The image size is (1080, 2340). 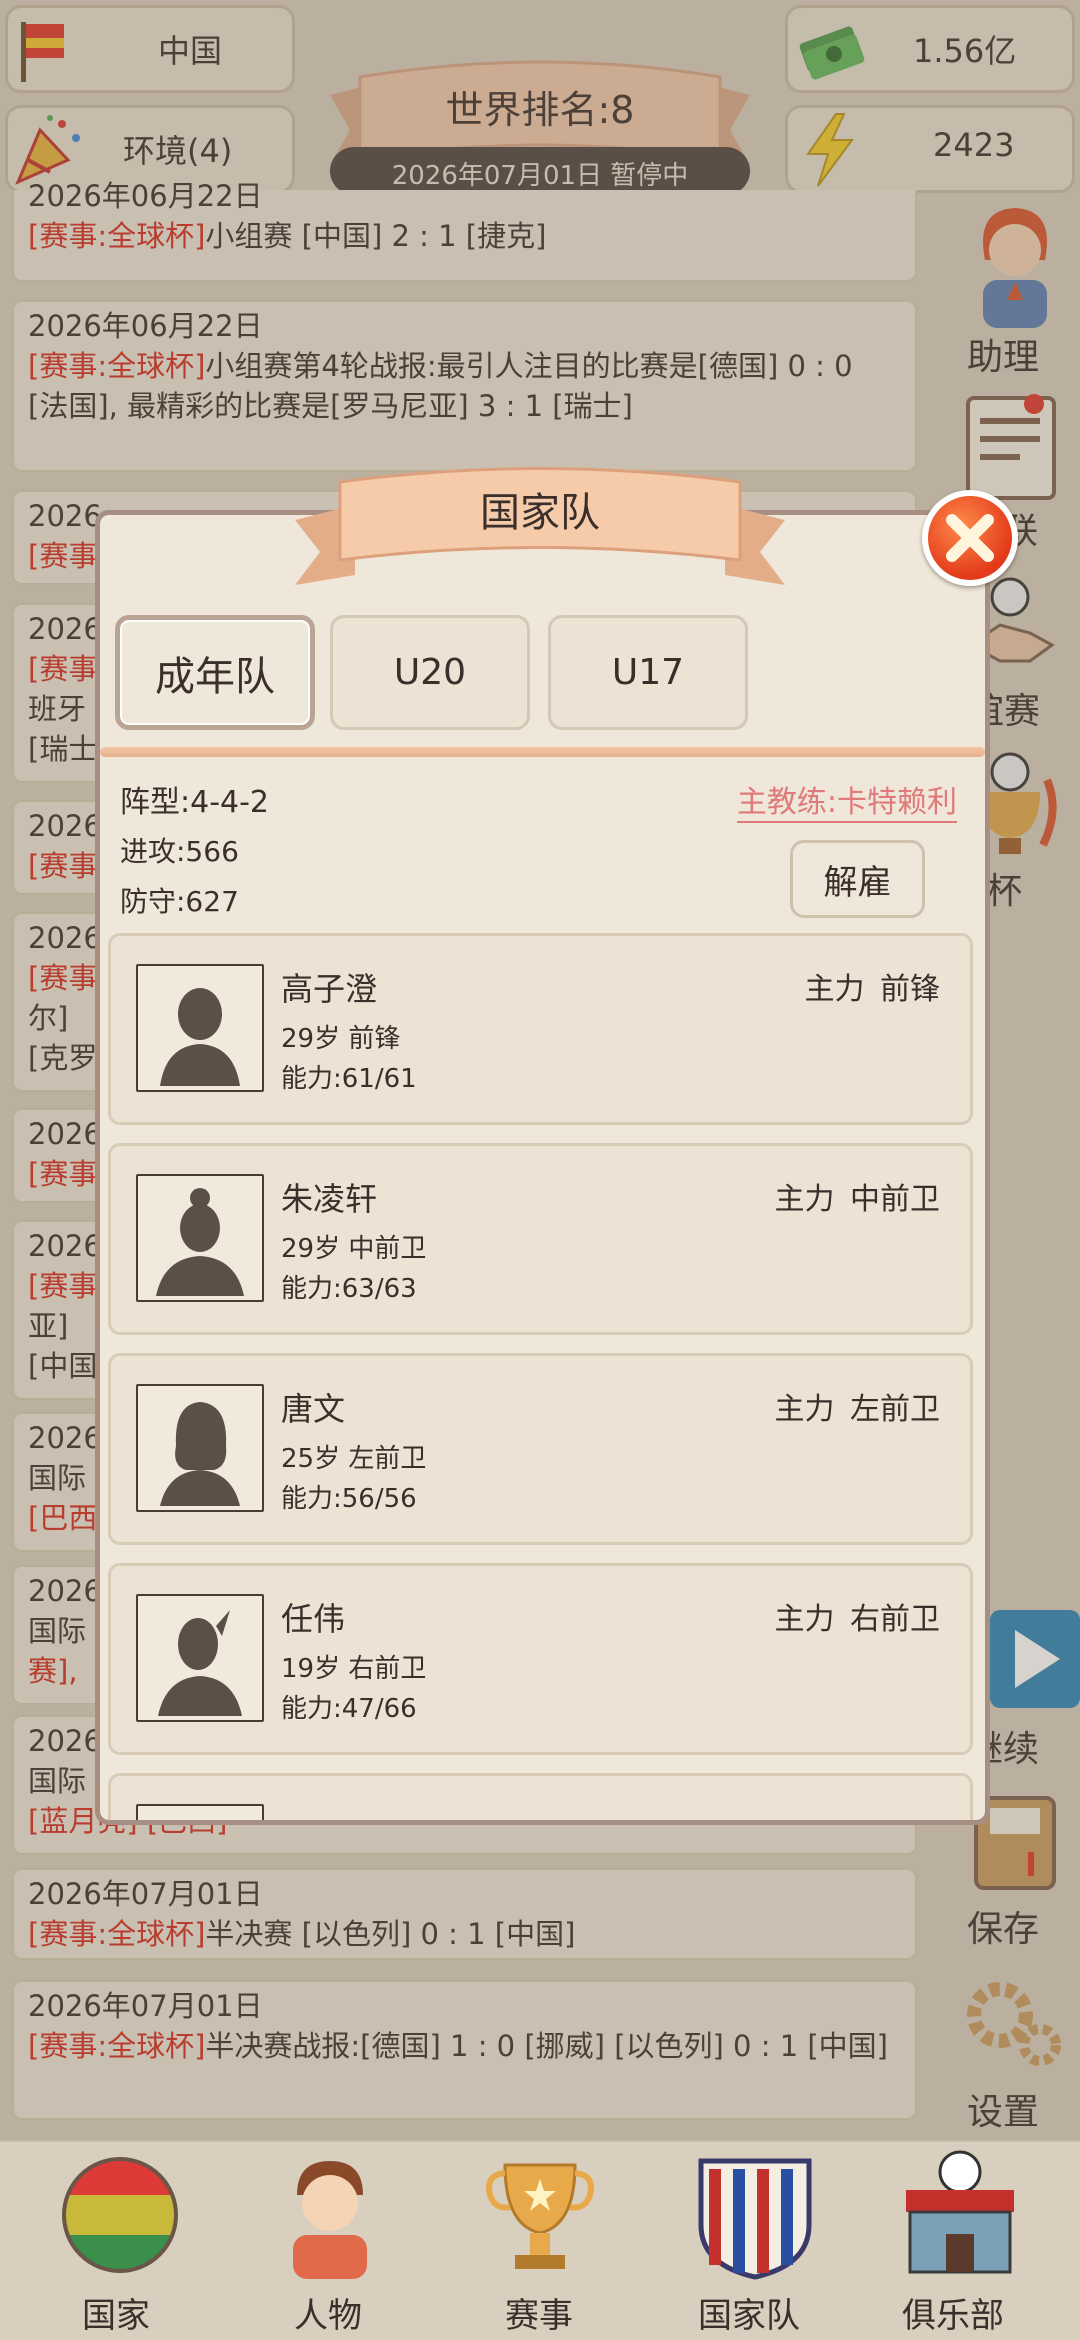 I want to click on person-icon, so click(x=330, y=2220).